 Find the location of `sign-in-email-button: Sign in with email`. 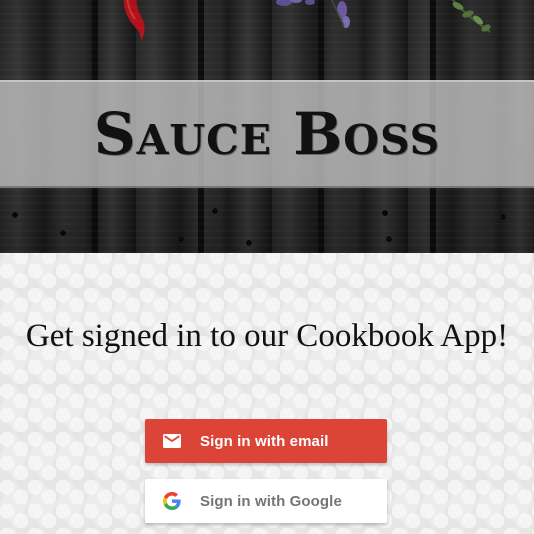

sign-in-email-button: Sign in with email is located at coordinates (266, 441).